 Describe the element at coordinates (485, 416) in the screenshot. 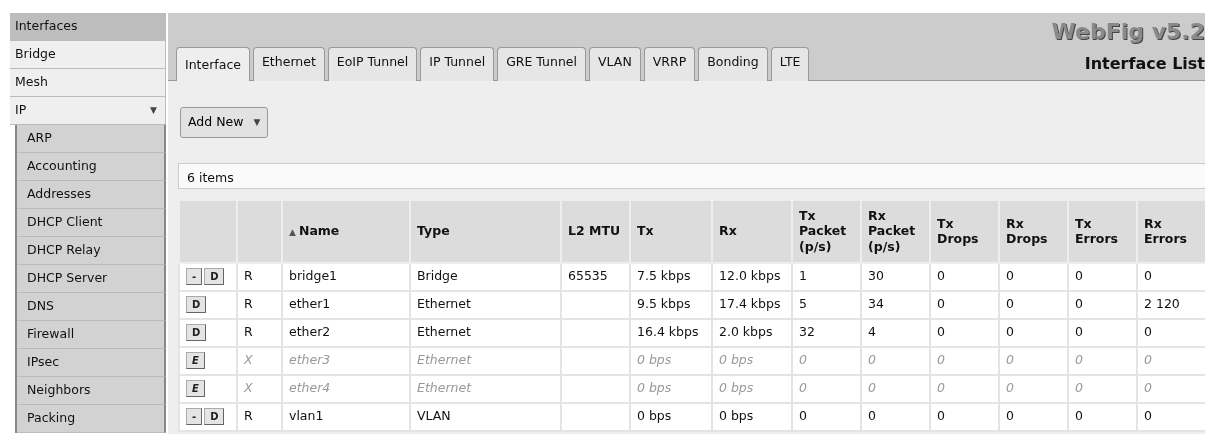

I see `table-cell: VLAN` at that location.